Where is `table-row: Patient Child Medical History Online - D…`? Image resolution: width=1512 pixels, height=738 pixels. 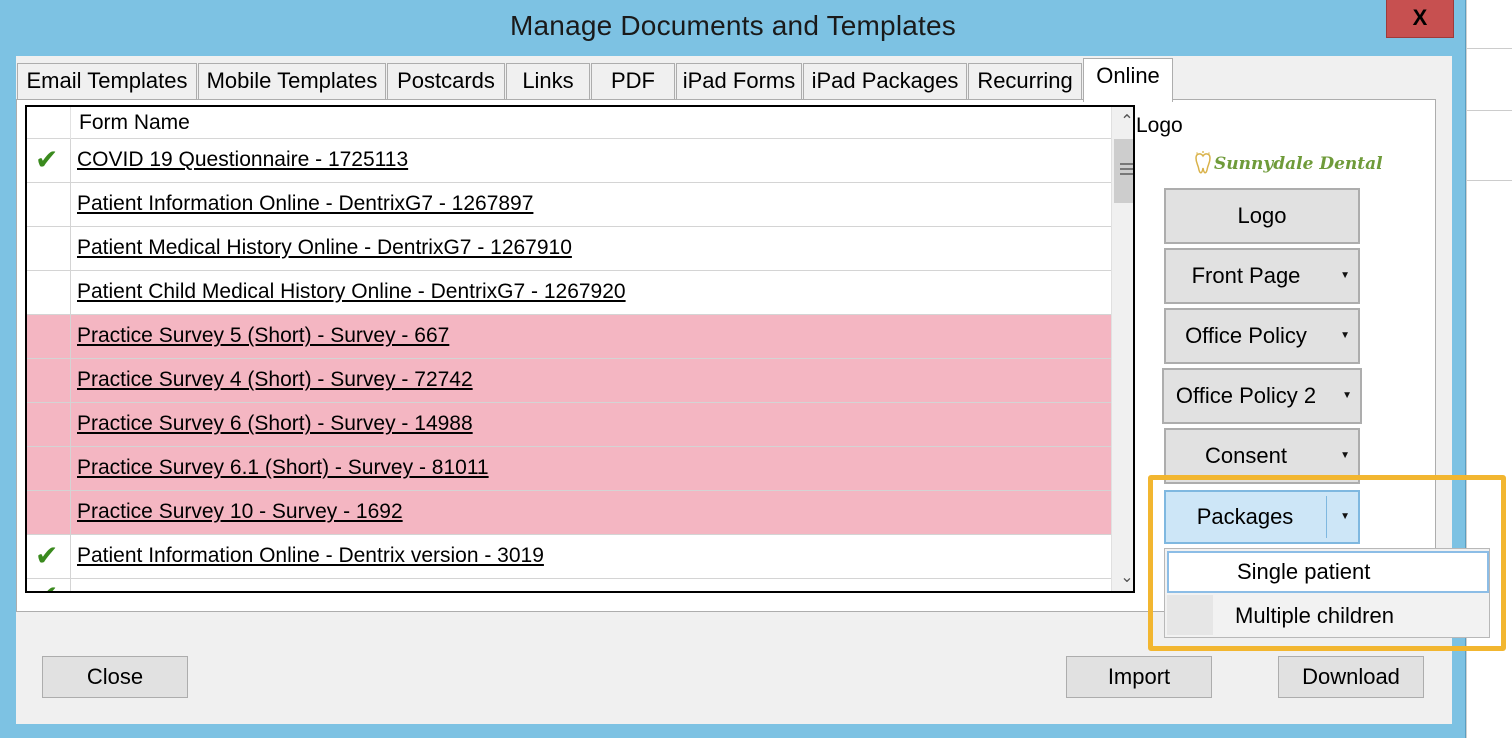
table-row: Patient Child Medical History Online - D… is located at coordinates (569, 293).